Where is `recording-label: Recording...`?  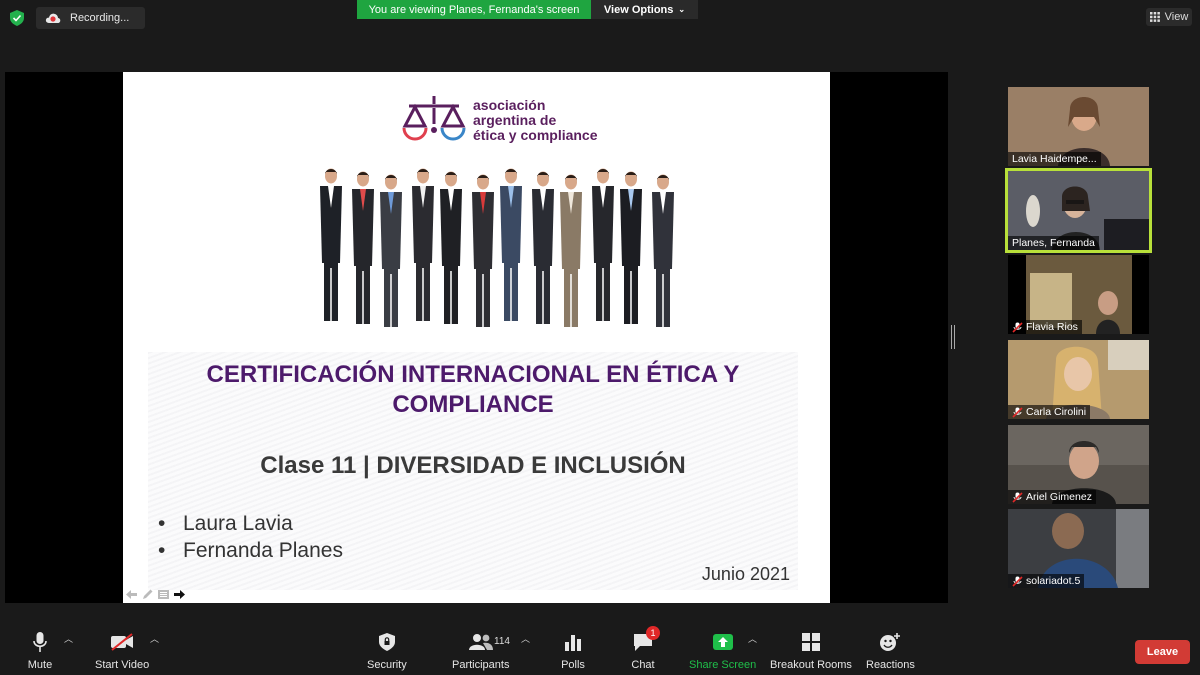
recording-label: Recording... is located at coordinates (100, 18).